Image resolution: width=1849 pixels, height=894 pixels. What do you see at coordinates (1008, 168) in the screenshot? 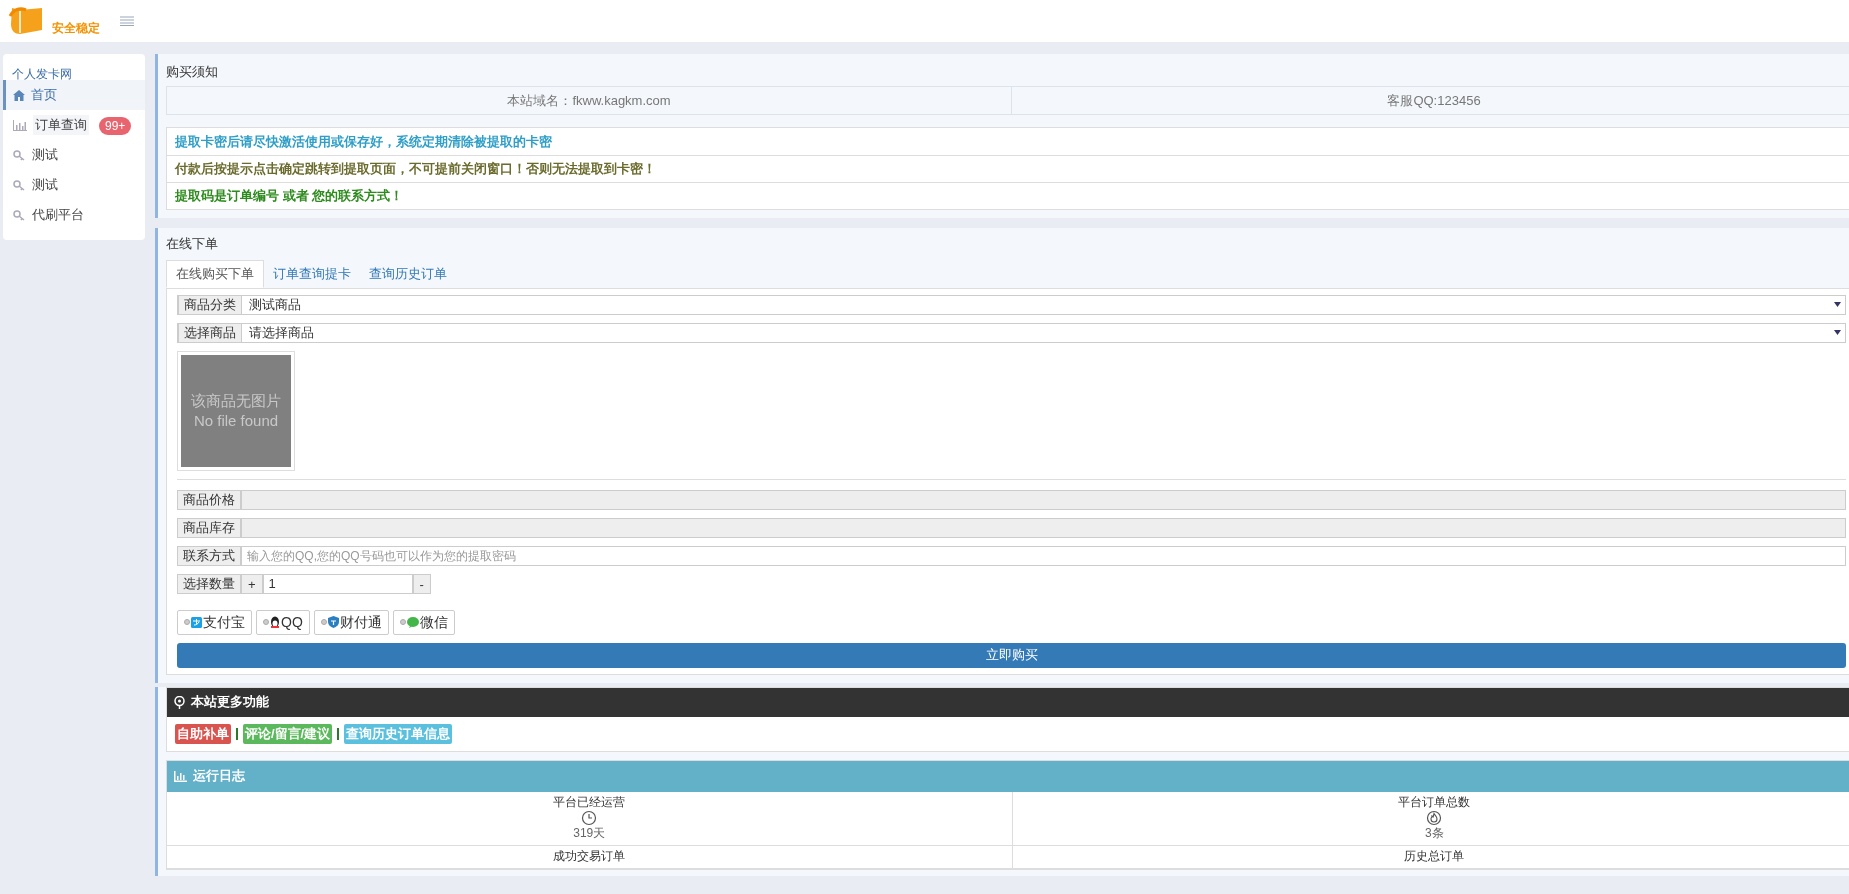
I see `notice-message: 付款后按提示点击确定跳转到提取页面，不可提前关闭窗口！否则无法提取到卡密！` at bounding box center [1008, 168].